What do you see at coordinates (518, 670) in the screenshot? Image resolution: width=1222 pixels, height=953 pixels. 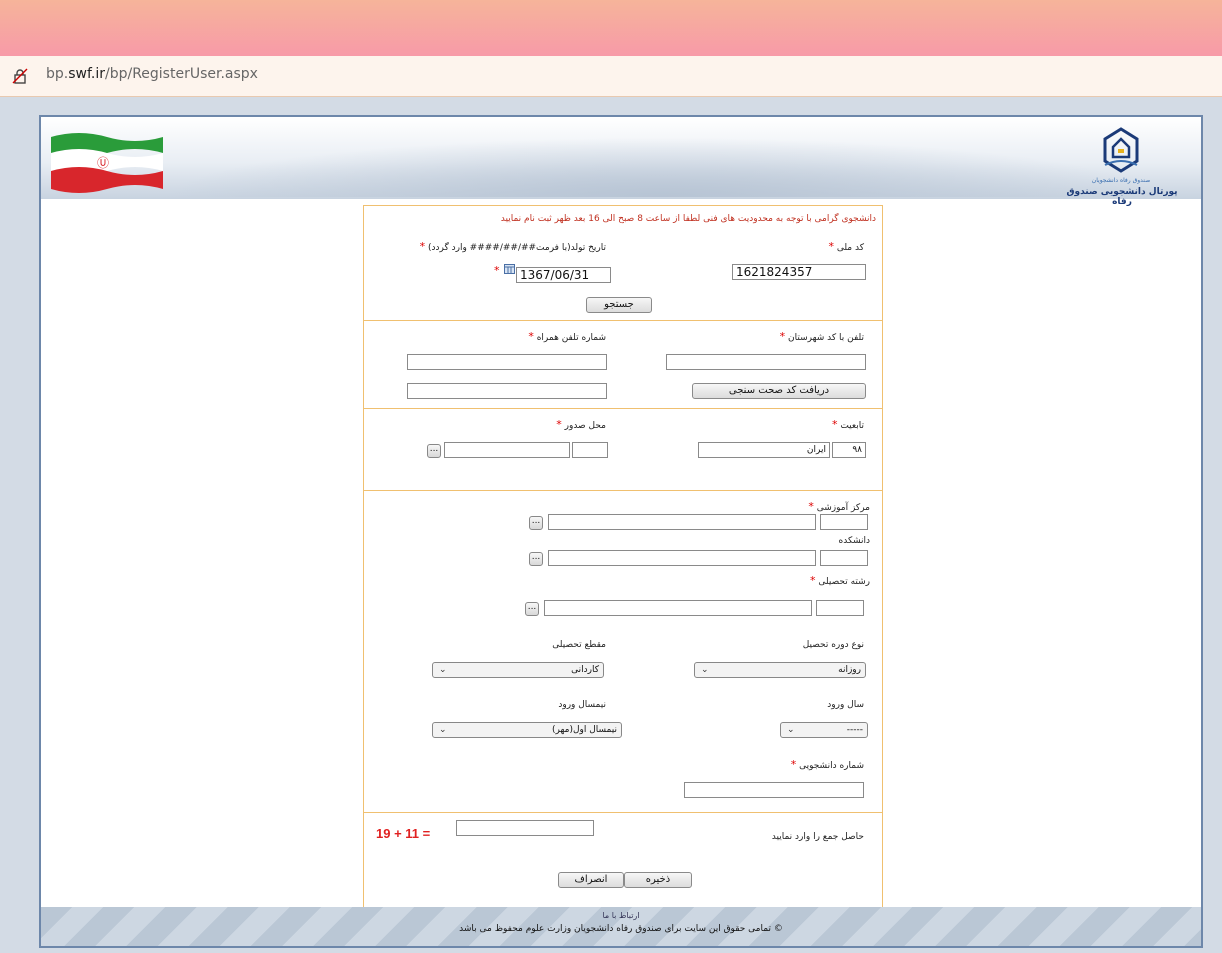 I see `degree-select: ⌄ کاردانی` at bounding box center [518, 670].